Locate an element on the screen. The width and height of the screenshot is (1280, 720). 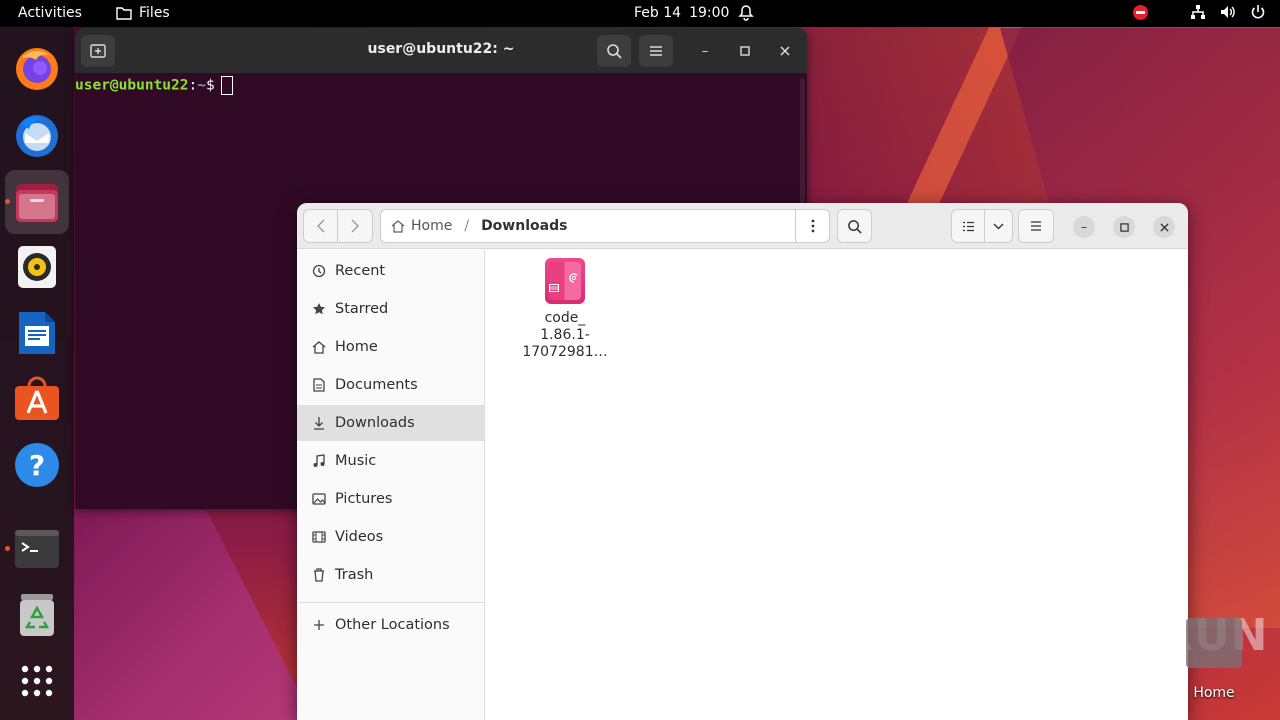
sidebar-item-home: Home is located at coordinates (391, 347).